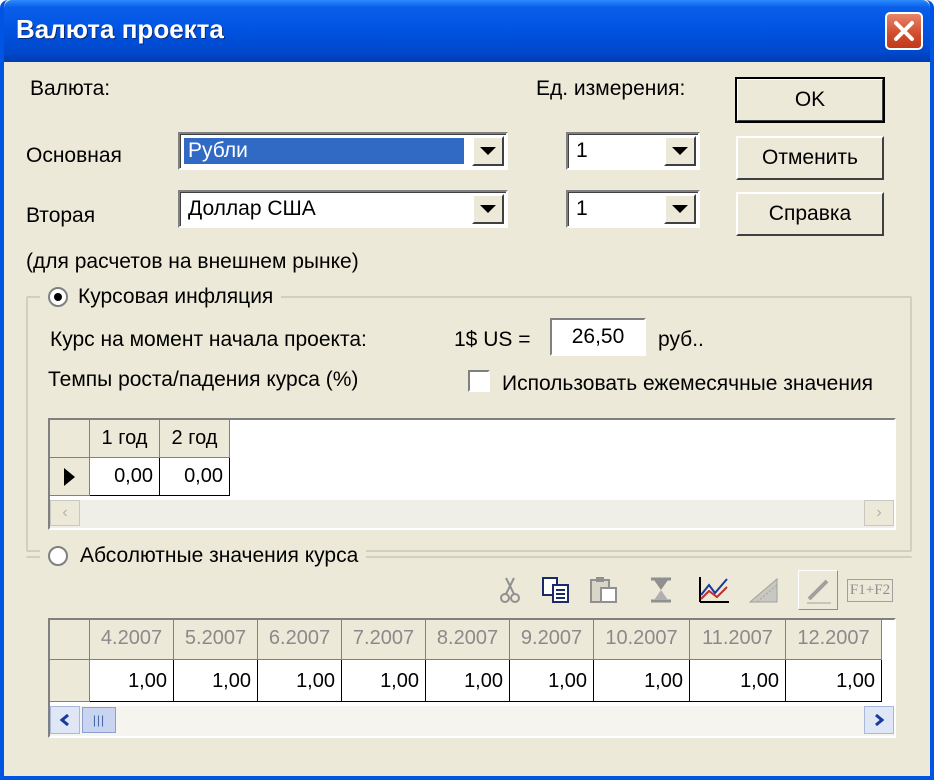  I want to click on scroll-right-button, so click(879, 720).